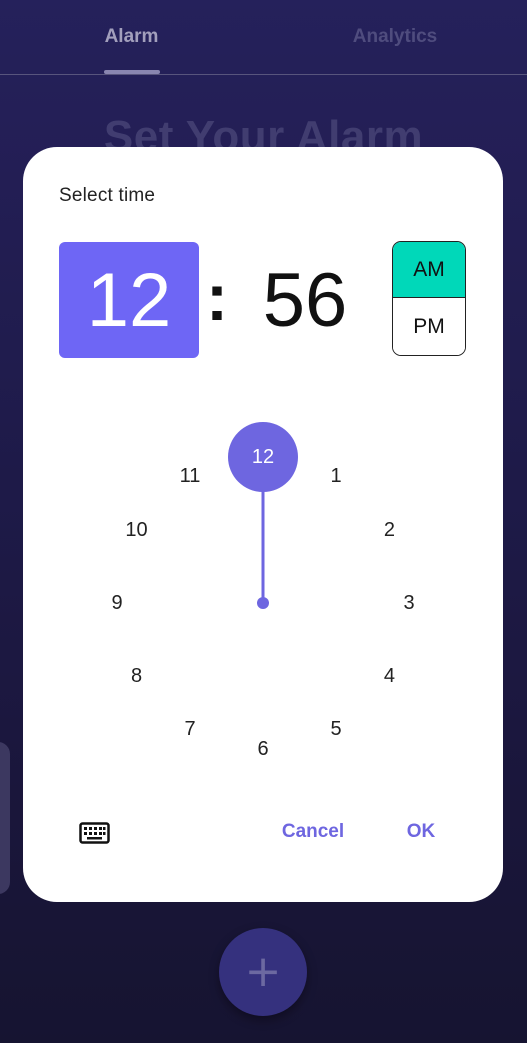 The image size is (527, 1043). I want to click on clock-number-8: 8, so click(137, 676).